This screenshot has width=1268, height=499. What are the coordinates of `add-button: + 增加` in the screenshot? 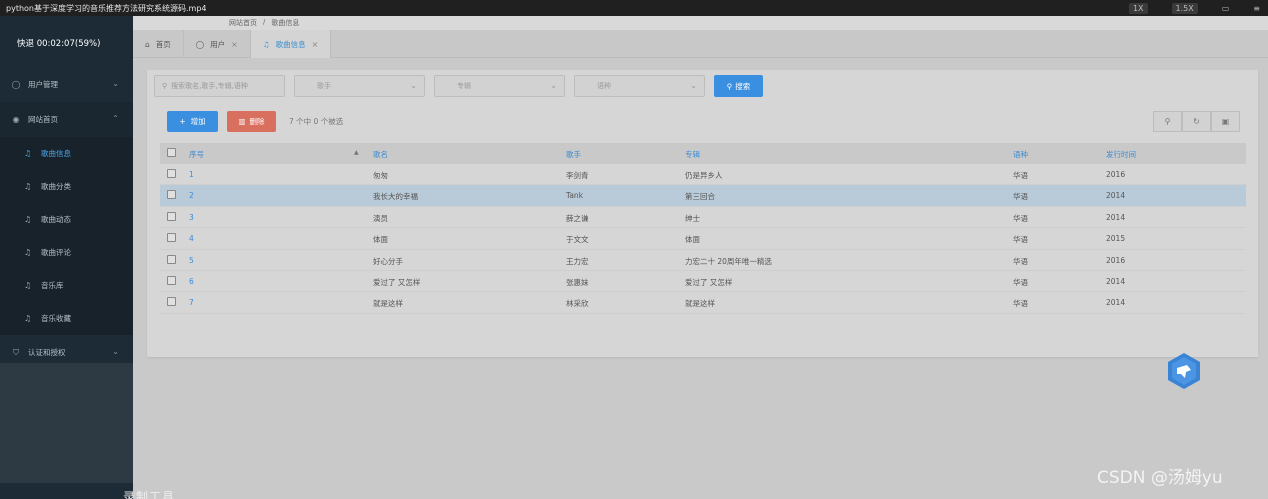 It's located at (192, 121).